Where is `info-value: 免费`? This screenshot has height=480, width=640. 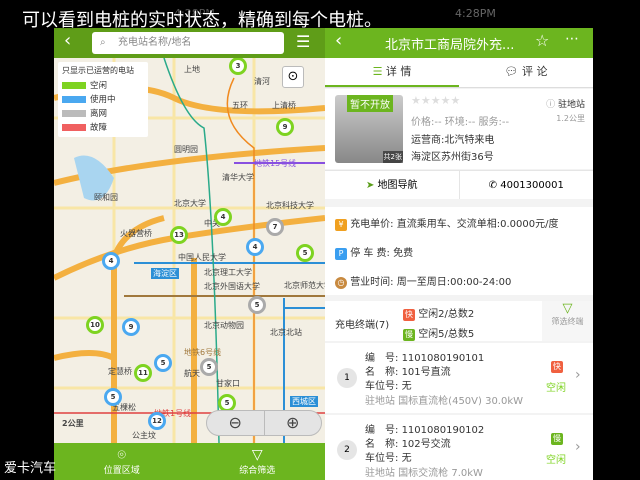 info-value: 免费 is located at coordinates (403, 253).